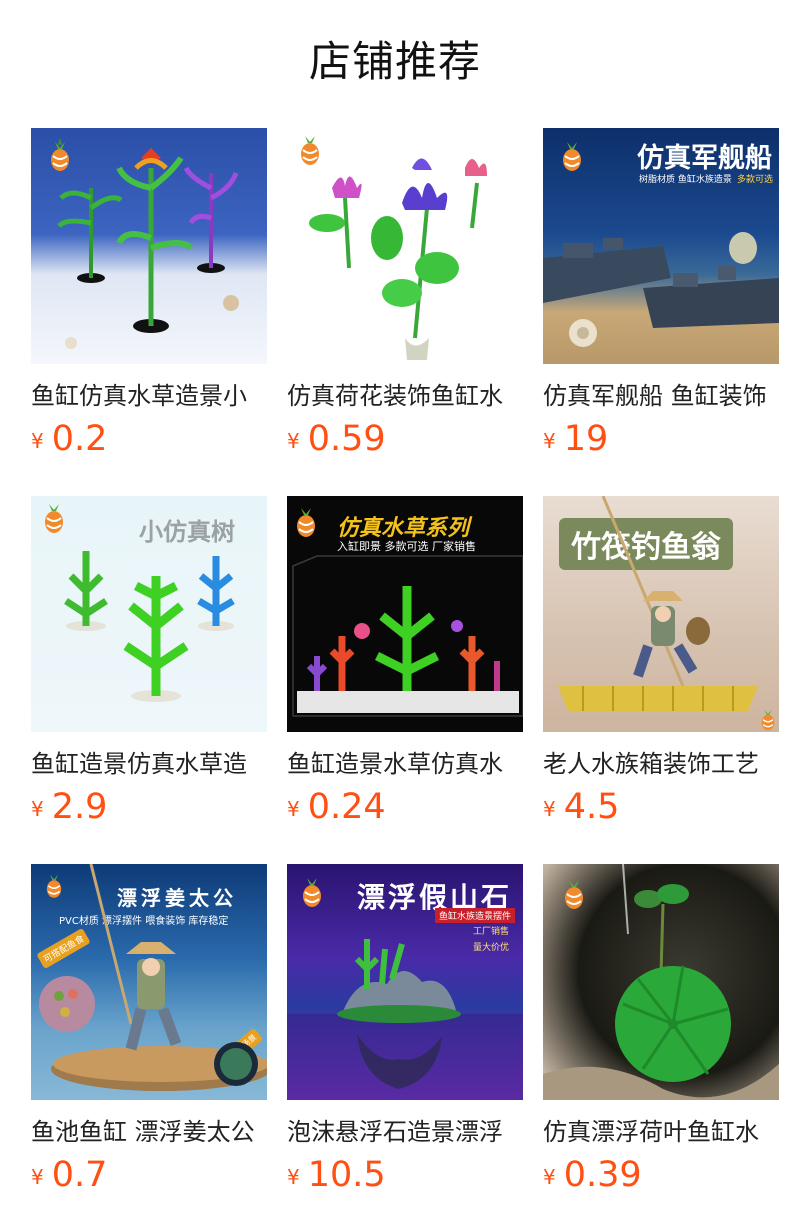  What do you see at coordinates (661, 289) in the screenshot?
I see `battleship-decor-icon` at bounding box center [661, 289].